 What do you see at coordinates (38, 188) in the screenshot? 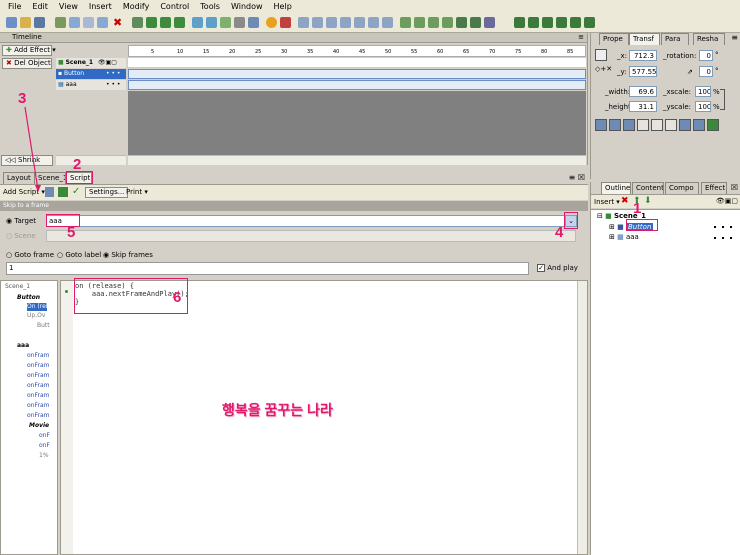
I see `arrow-head-icon` at bounding box center [38, 188].